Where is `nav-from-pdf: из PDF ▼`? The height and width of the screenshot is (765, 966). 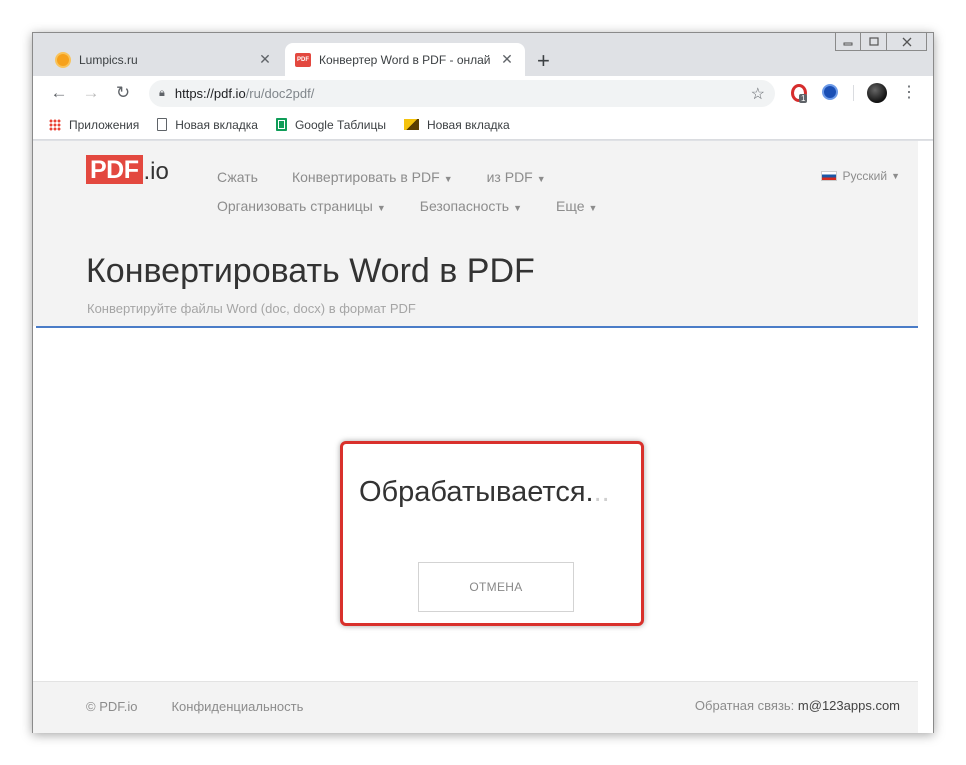 nav-from-pdf: из PDF ▼ is located at coordinates (516, 177).